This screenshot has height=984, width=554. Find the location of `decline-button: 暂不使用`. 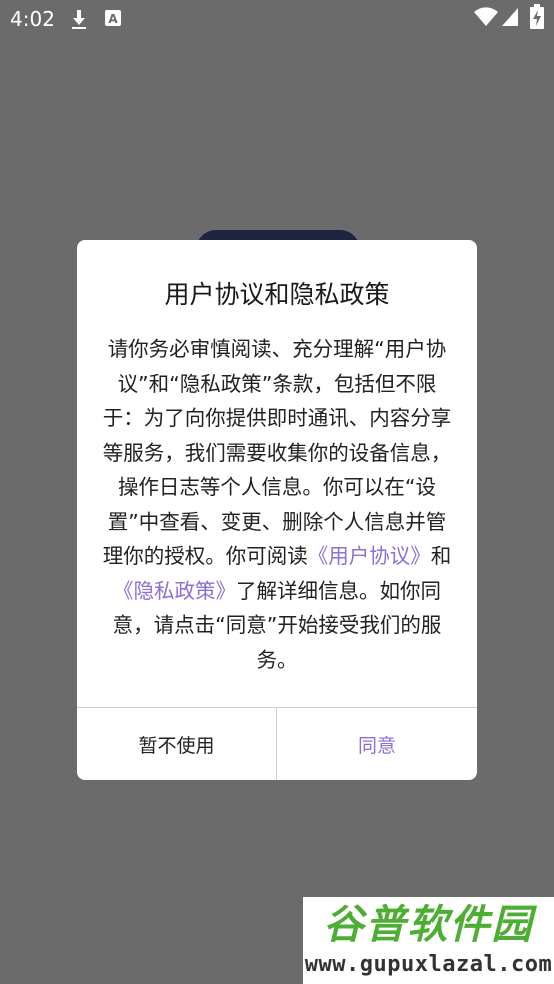

decline-button: 暂不使用 is located at coordinates (176, 744).